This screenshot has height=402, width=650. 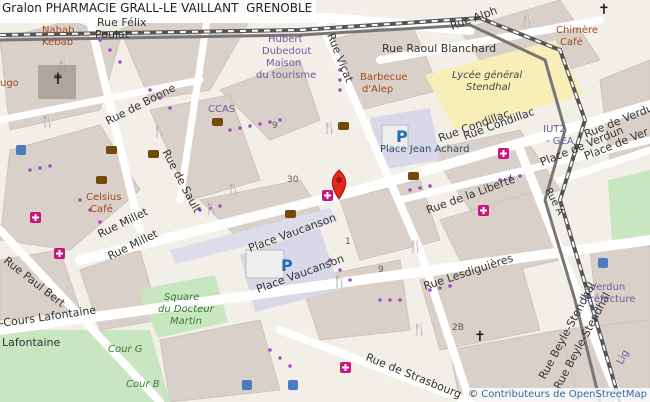 I want to click on street-label: Rue Alph, so click(x=474, y=18).